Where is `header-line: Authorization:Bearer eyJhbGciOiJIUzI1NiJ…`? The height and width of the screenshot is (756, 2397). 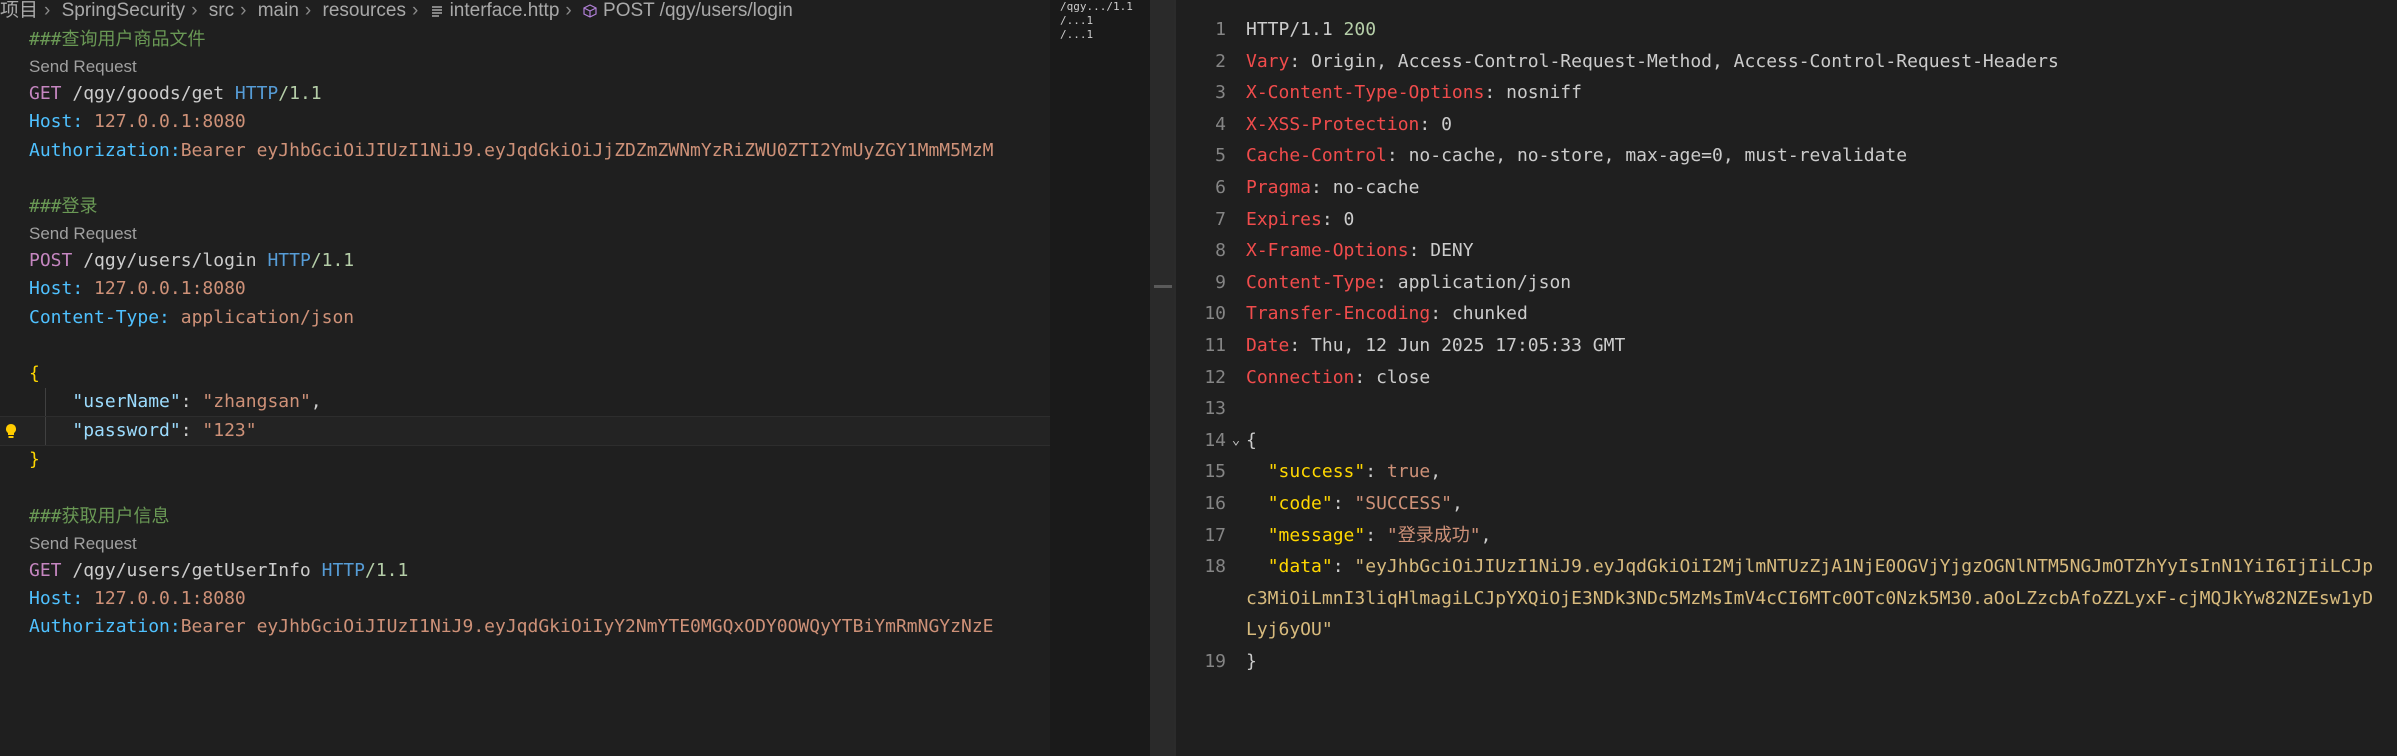
header-line: Authorization:Bearer eyJhbGciOiJIUzI1NiJ… is located at coordinates (539, 151).